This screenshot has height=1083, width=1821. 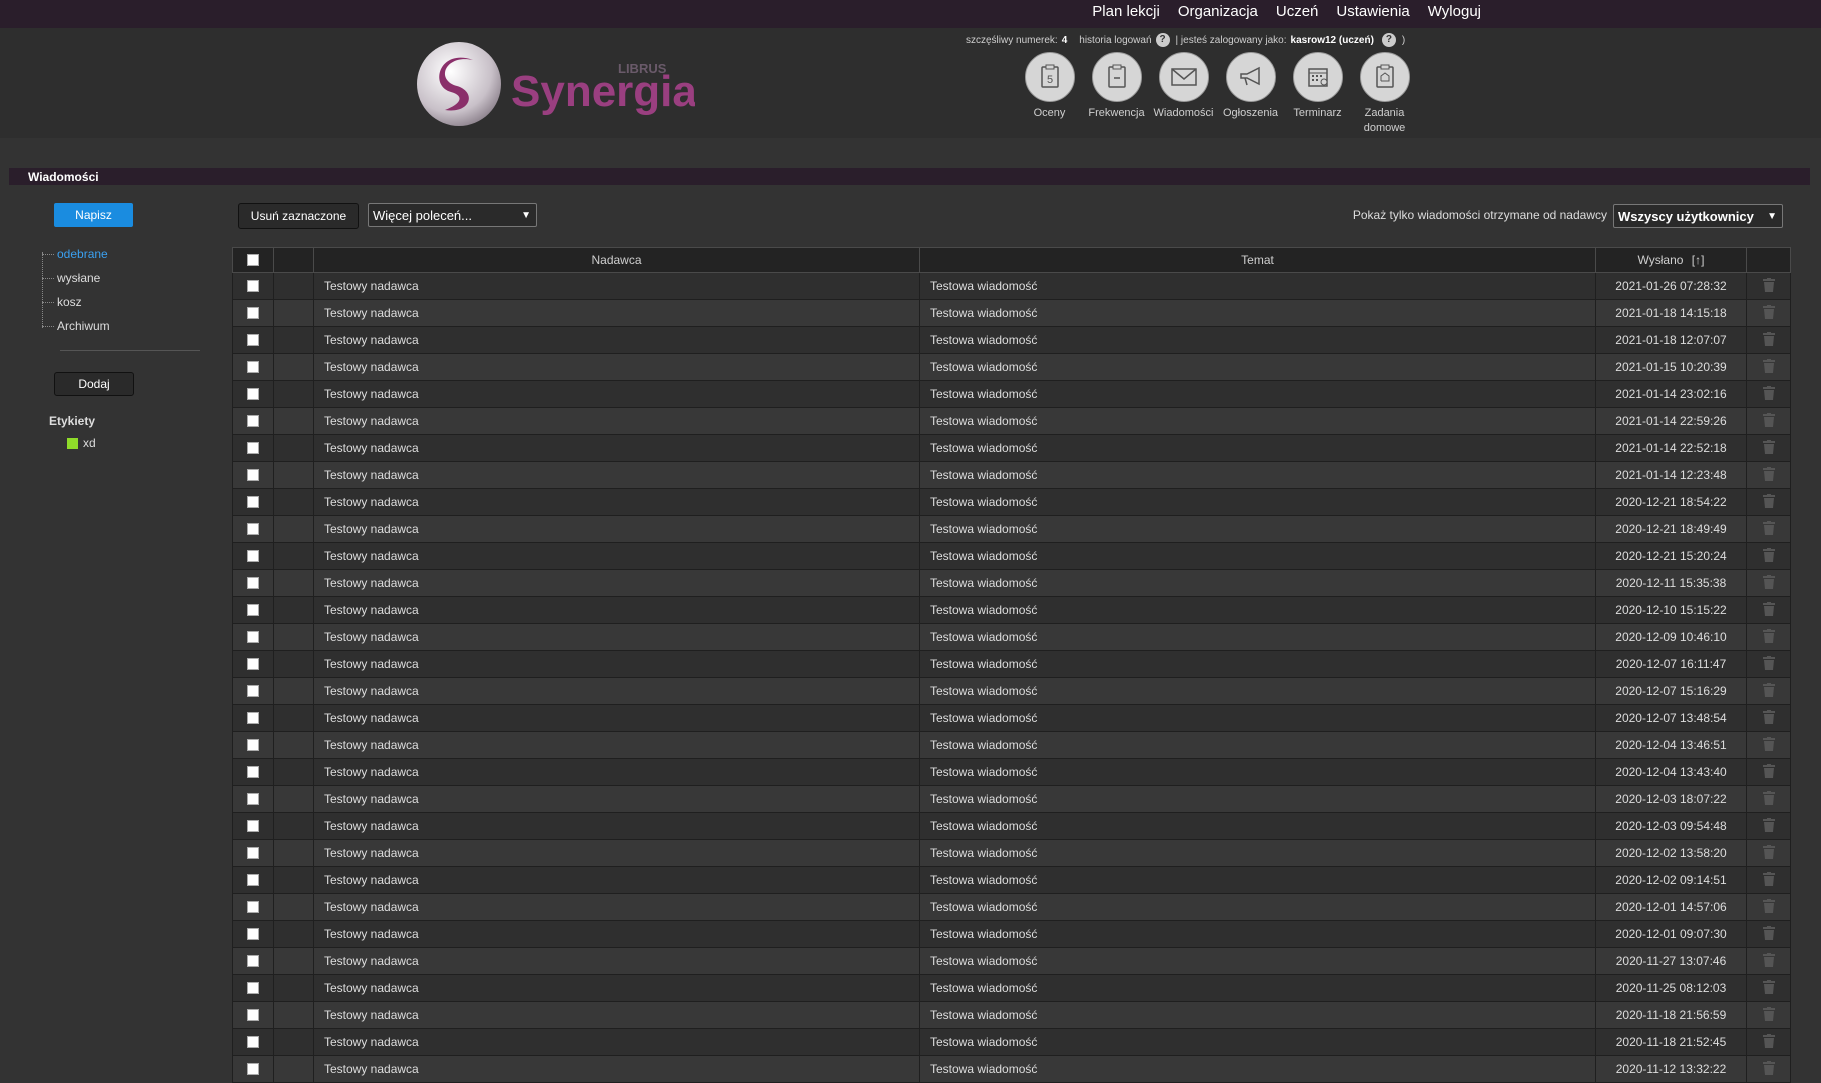 What do you see at coordinates (616, 260) in the screenshot?
I see `column-header-sender: Nadawca` at bounding box center [616, 260].